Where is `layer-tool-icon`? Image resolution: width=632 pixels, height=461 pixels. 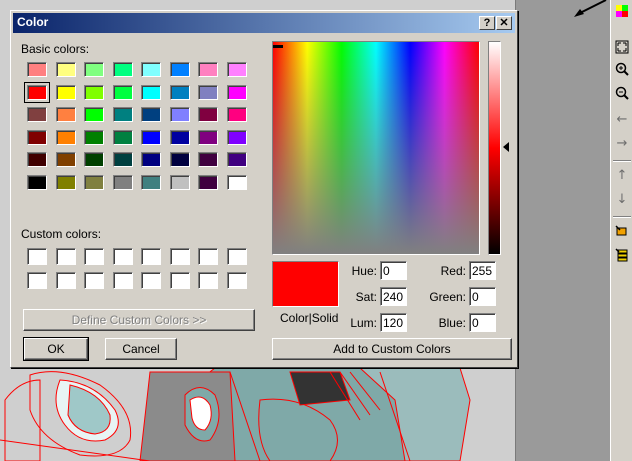
layer-tool-icon is located at coordinates (622, 231).